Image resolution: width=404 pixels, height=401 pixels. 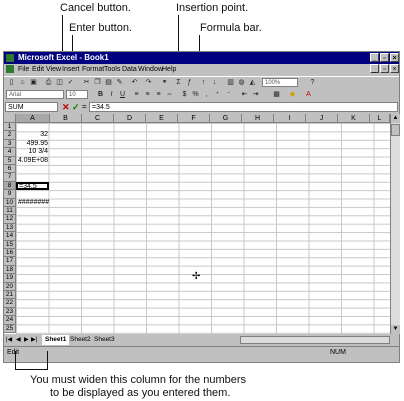 What do you see at coordinates (290, 118) in the screenshot?
I see `column-header-i: I` at bounding box center [290, 118].